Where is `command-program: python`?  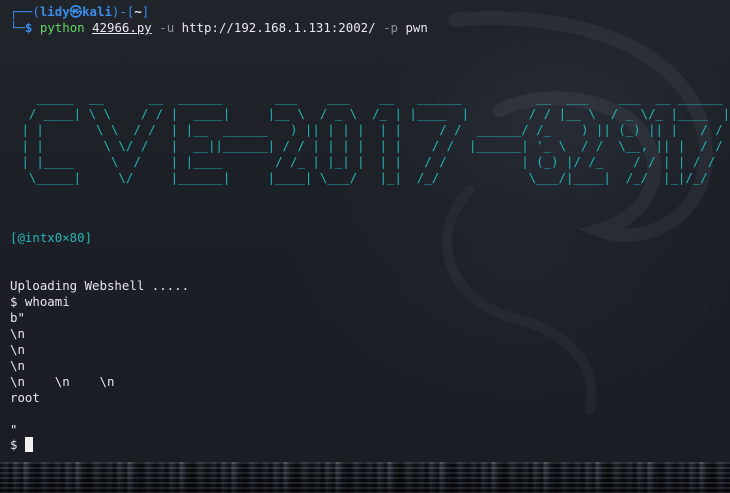 command-program: python is located at coordinates (62, 27).